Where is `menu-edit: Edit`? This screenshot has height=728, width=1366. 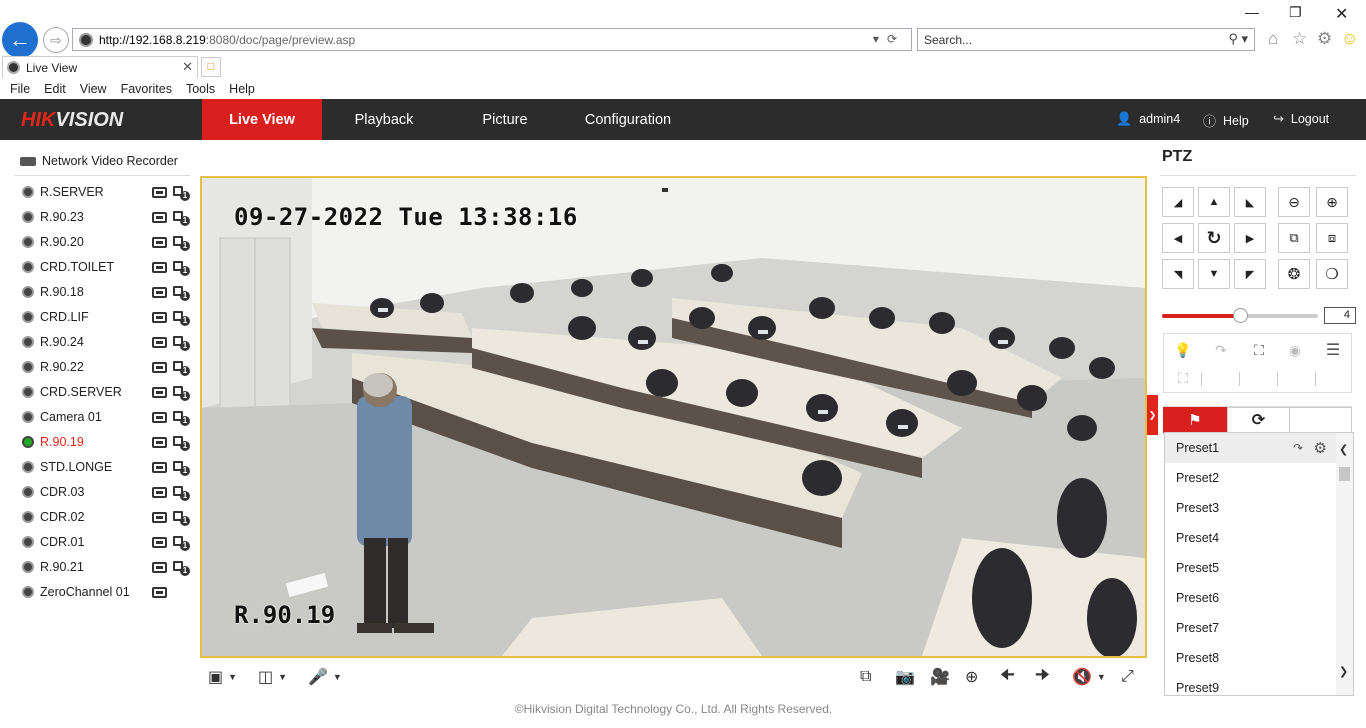
menu-edit: Edit is located at coordinates (55, 89).